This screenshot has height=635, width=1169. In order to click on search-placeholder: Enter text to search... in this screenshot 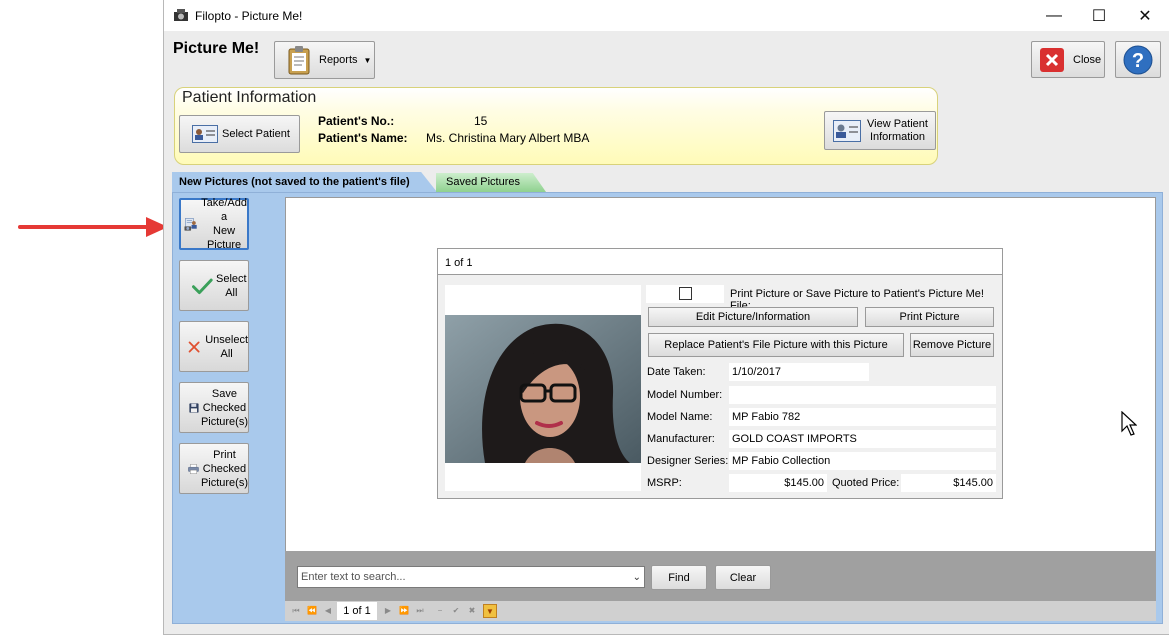, I will do `click(353, 577)`.